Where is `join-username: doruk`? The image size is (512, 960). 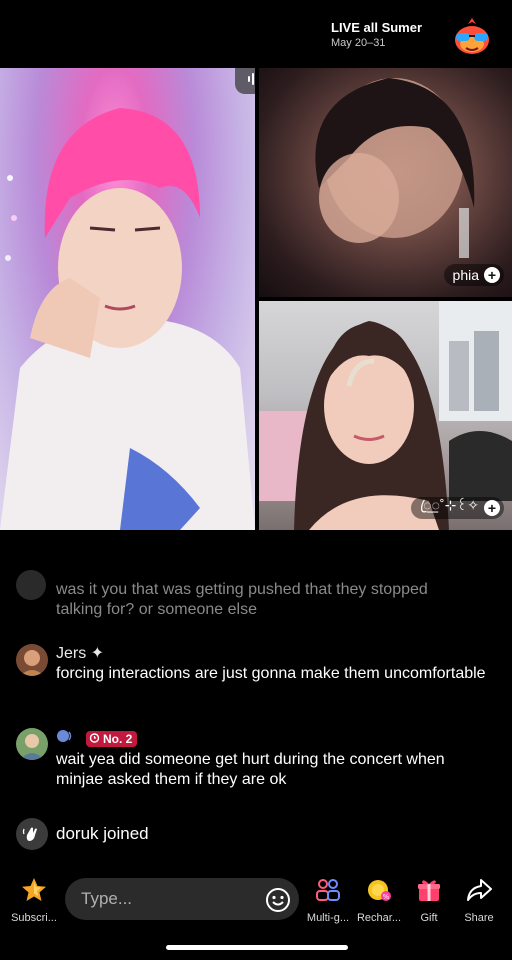 join-username: doruk is located at coordinates (77, 833).